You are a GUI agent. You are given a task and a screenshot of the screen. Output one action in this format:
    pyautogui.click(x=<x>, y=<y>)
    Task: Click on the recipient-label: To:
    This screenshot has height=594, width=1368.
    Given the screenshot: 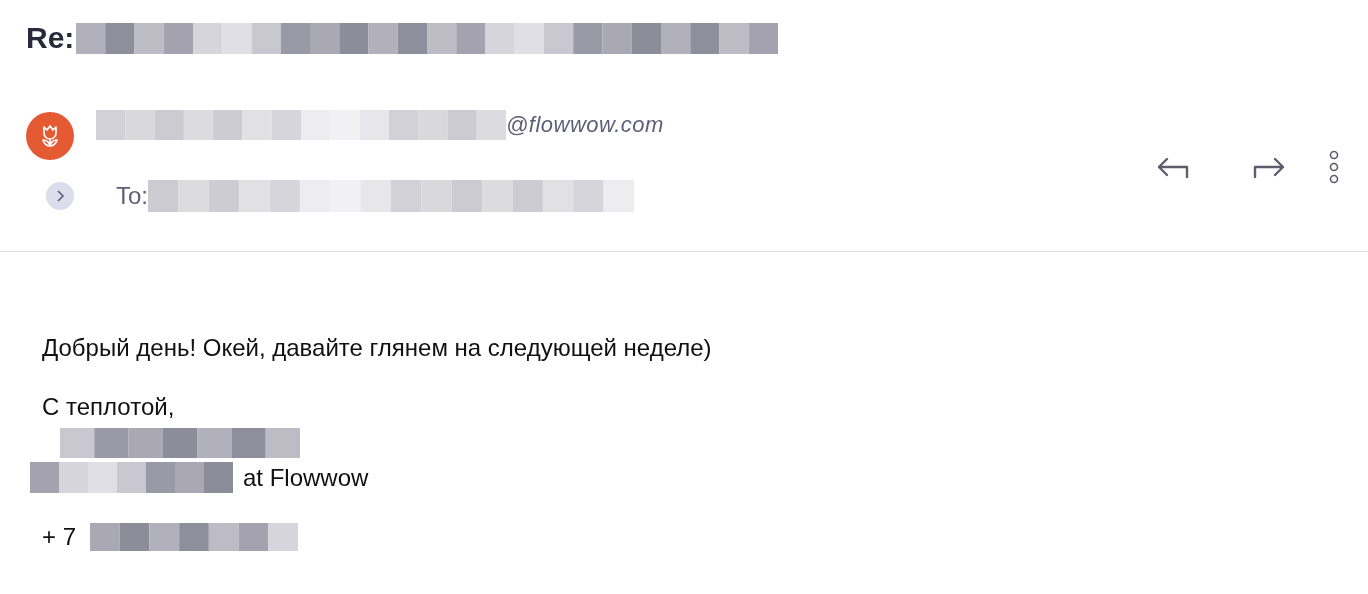 What is the action you would take?
    pyautogui.click(x=132, y=196)
    